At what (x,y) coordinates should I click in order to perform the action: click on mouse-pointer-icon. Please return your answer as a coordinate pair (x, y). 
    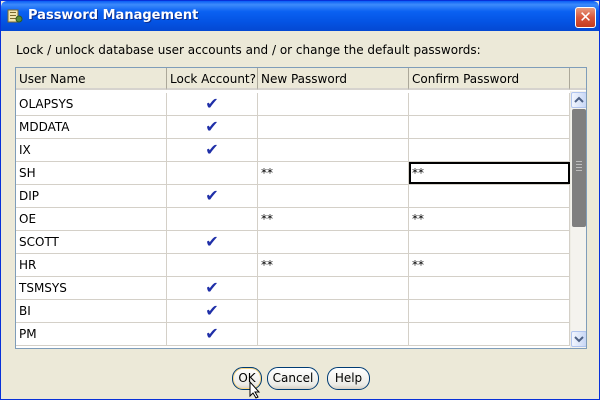
    Looking at the image, I should click on (255, 390).